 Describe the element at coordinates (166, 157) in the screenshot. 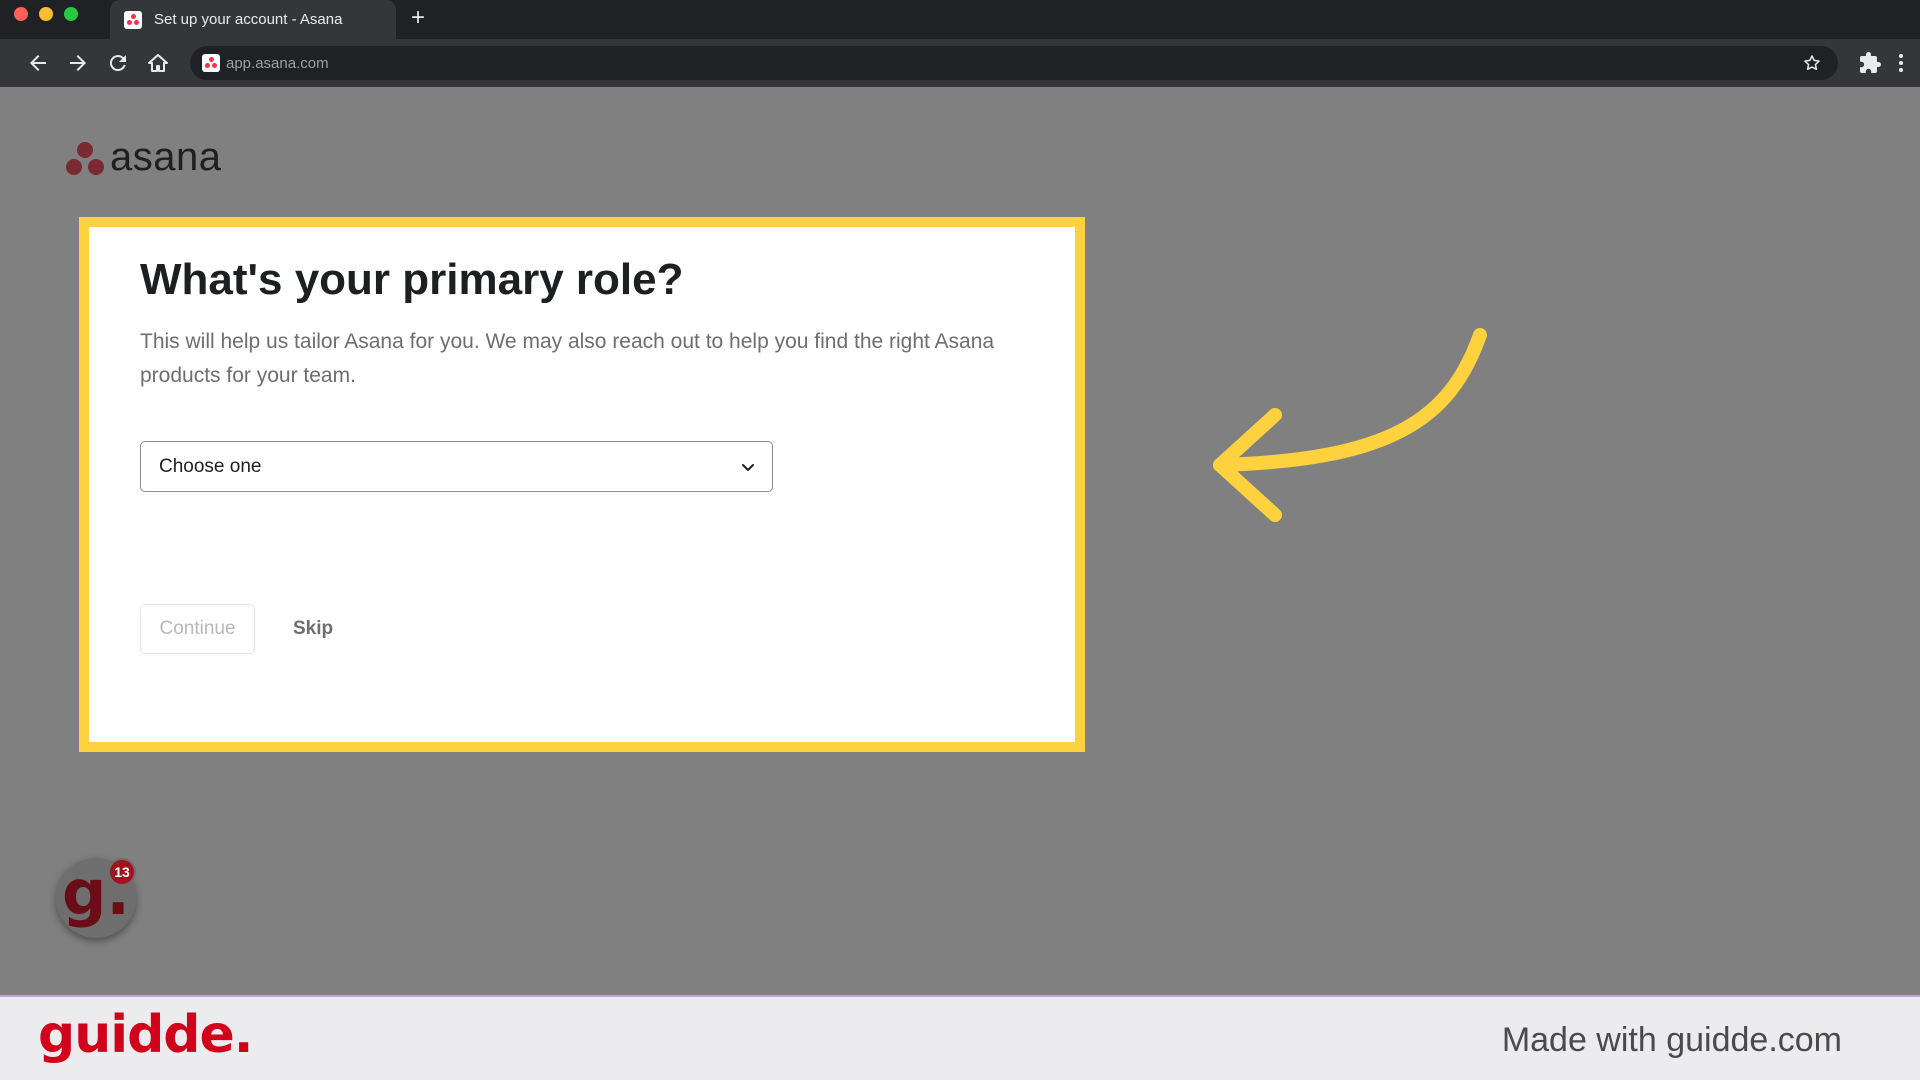

I see `logo-text: asana` at that location.